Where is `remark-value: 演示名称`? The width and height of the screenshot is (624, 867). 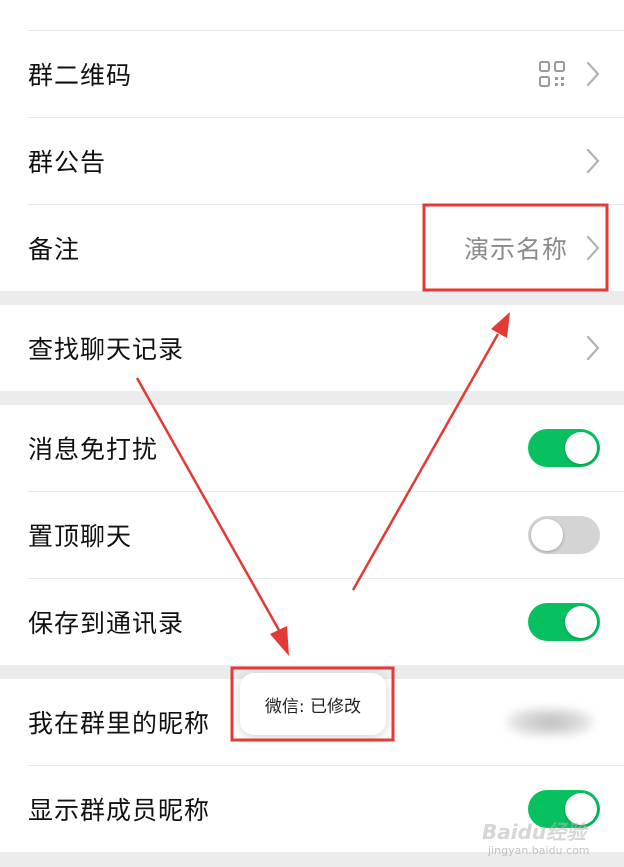
remark-value: 演示名称 is located at coordinates (515, 249).